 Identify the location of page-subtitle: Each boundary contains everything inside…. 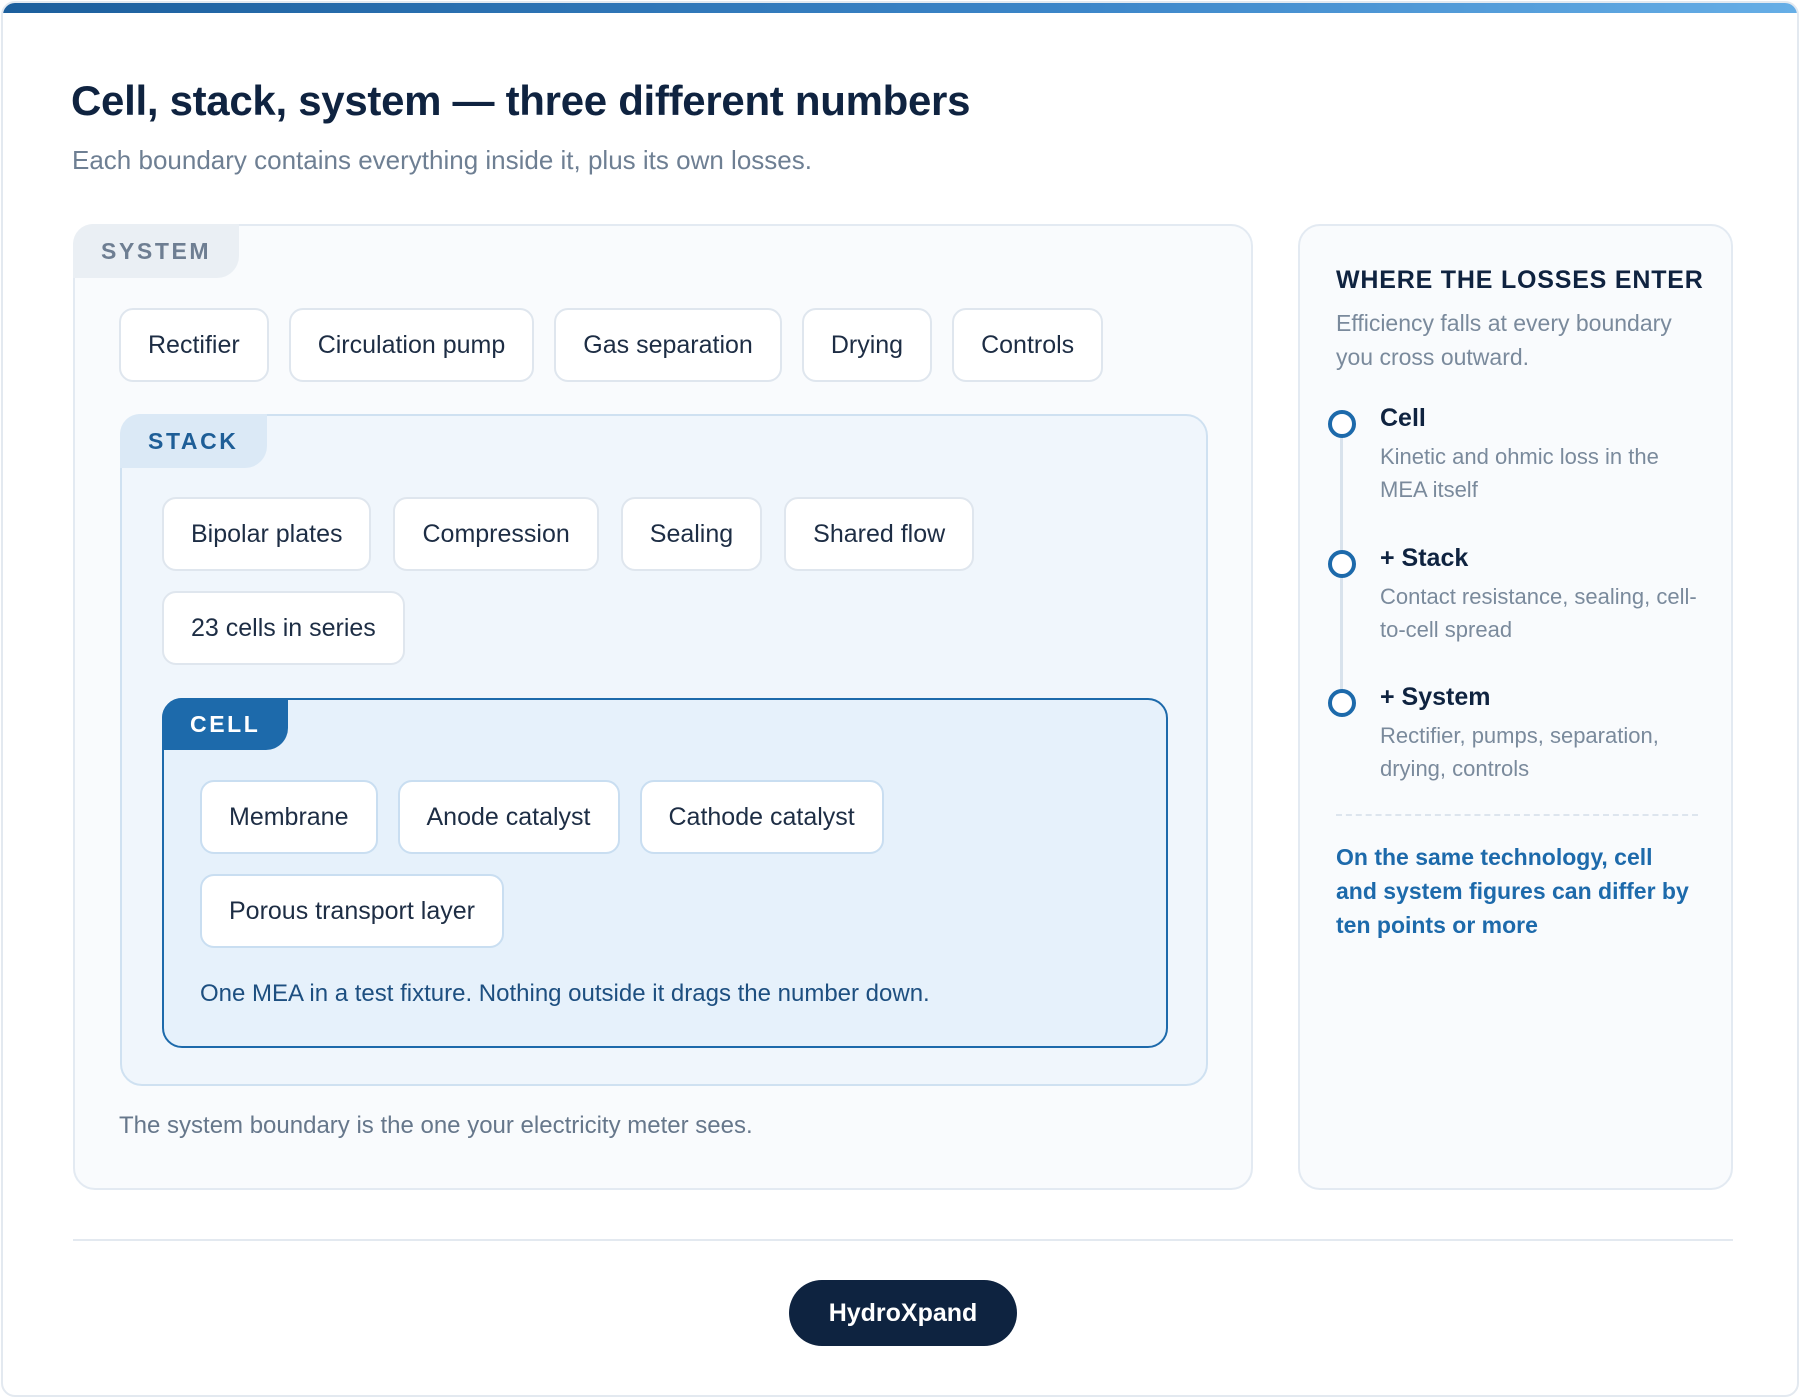
(442, 160).